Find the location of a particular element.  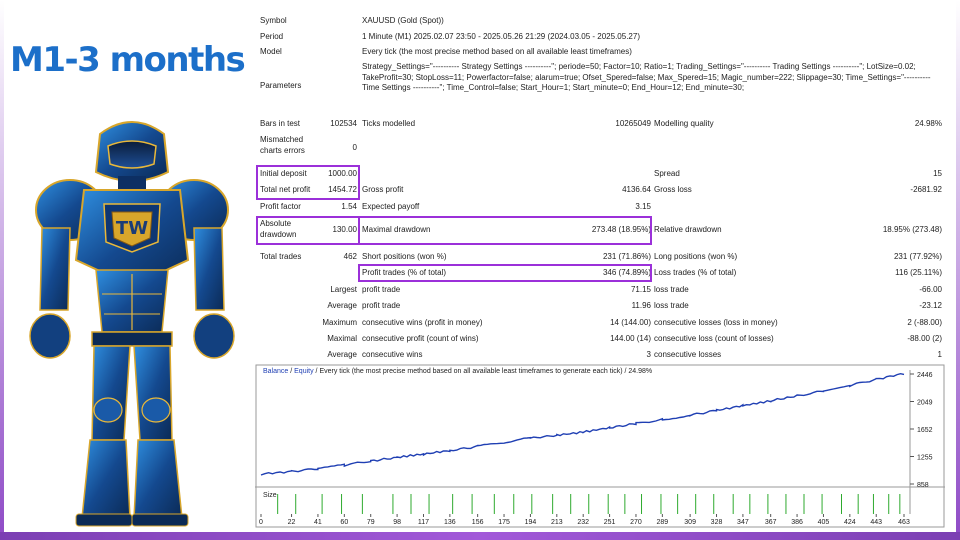

y-tick-label: 1255 is located at coordinates (925, 458).